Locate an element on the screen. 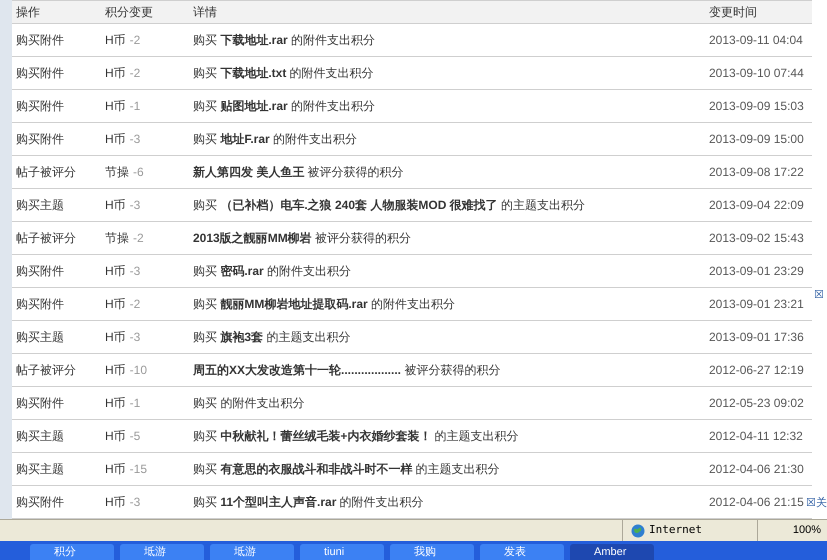  amount-label: -6 is located at coordinates (138, 172).